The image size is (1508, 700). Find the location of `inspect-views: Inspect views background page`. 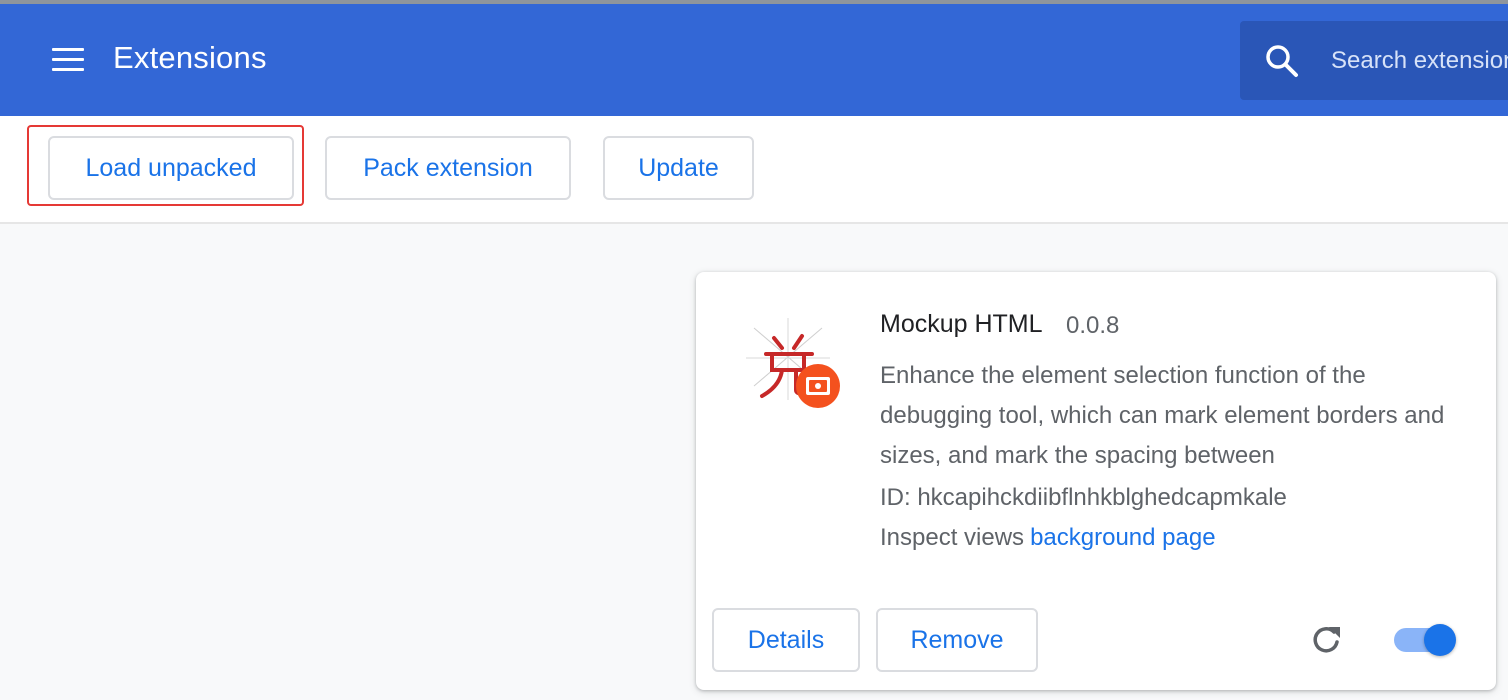

inspect-views: Inspect views background page is located at coordinates (1048, 538).